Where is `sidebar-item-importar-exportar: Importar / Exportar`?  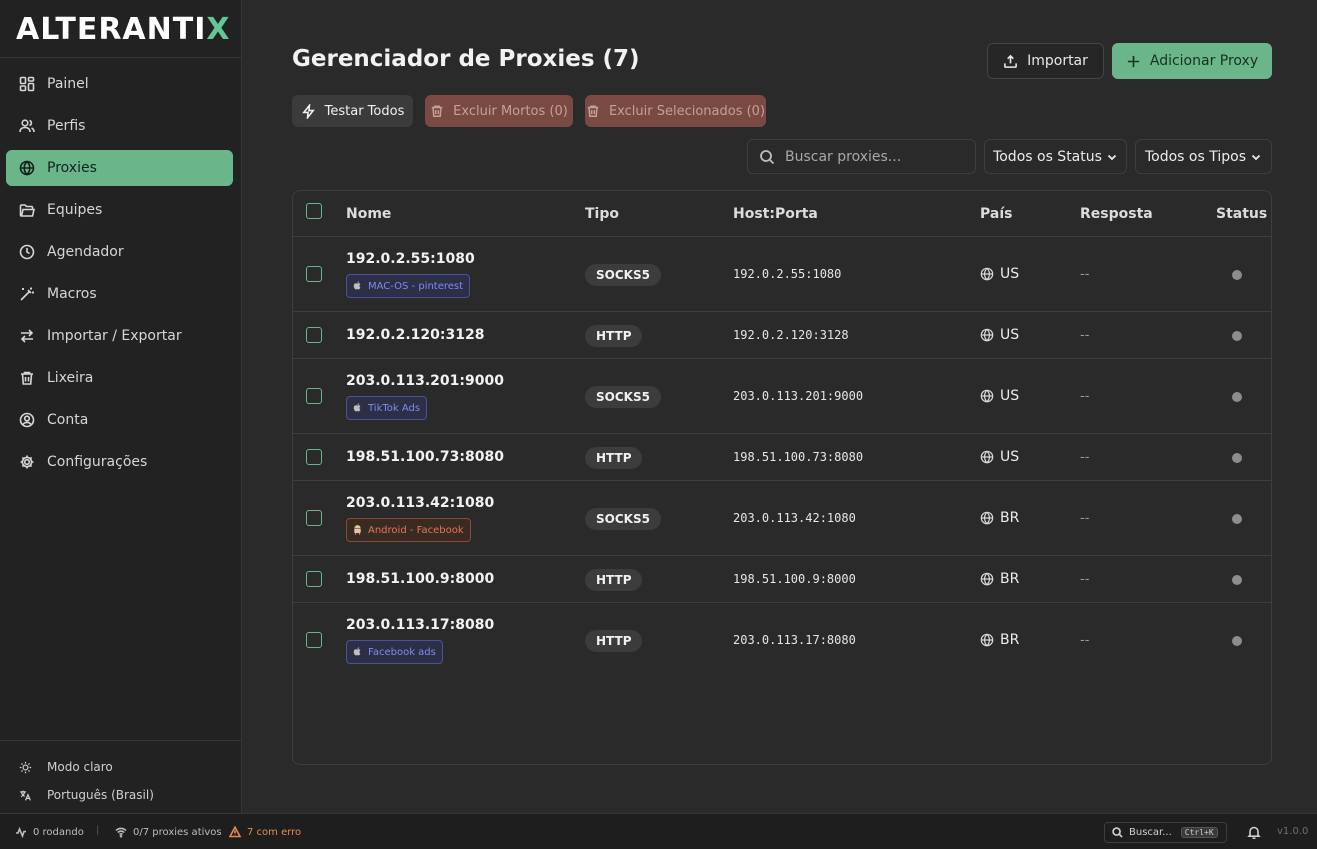
sidebar-item-importar-exportar: Importar / Exportar is located at coordinates (119, 336).